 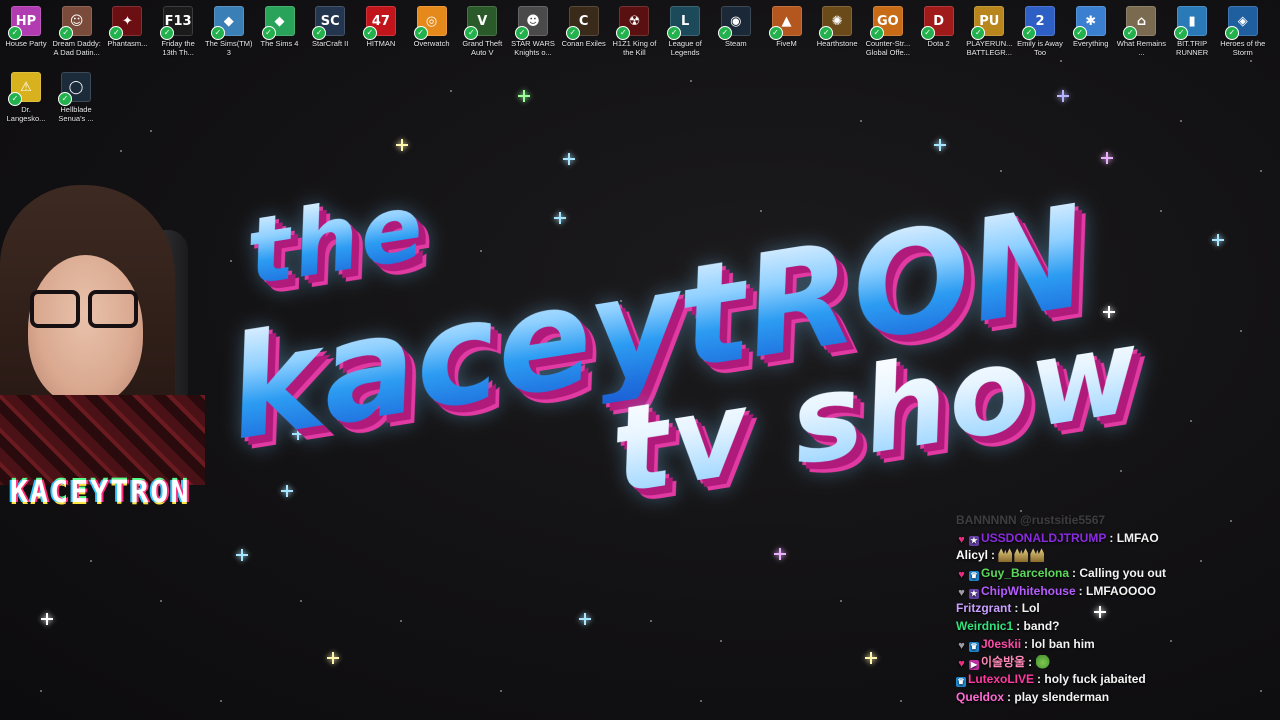 I want to click on desktop-icon: 47 ✓ HITMAN, so click(x=381, y=32).